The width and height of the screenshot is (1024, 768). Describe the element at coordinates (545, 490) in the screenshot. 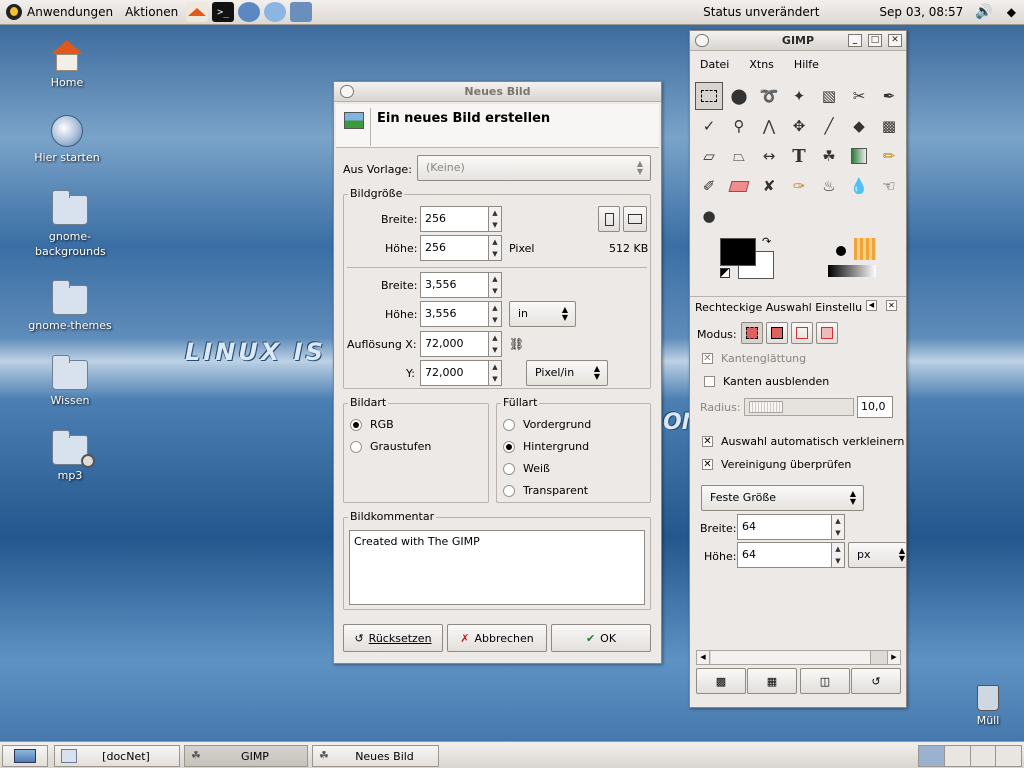

I see `fill-transparent-radio: Transparent` at that location.